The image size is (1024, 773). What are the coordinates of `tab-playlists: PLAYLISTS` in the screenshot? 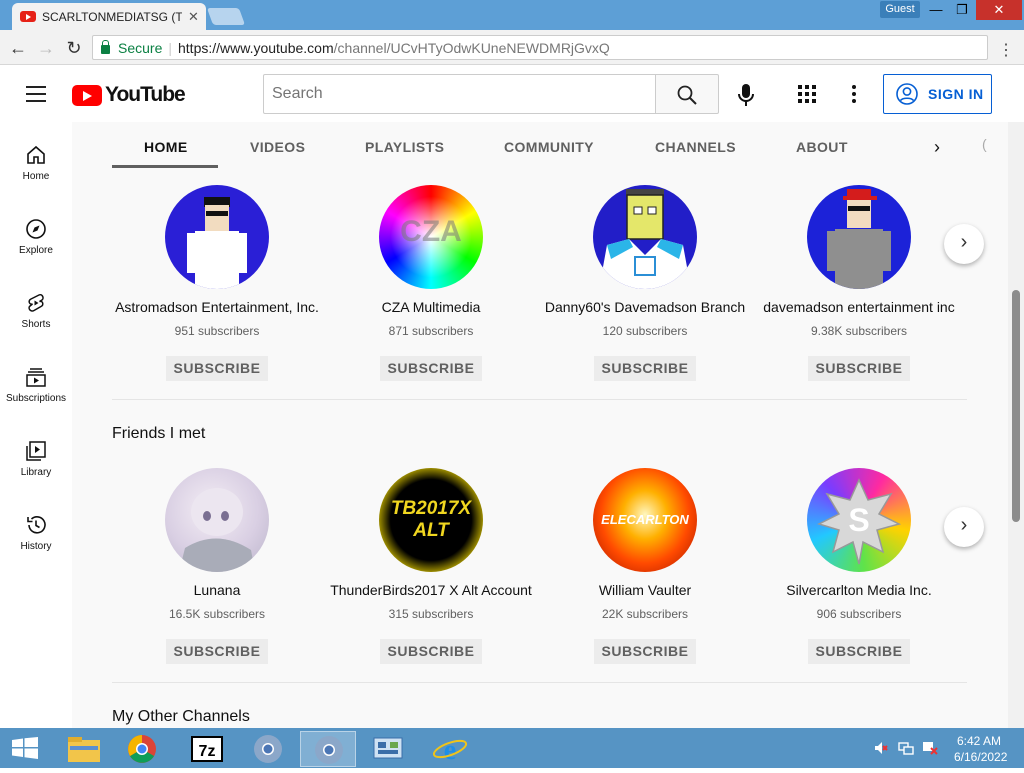 It's located at (404, 147).